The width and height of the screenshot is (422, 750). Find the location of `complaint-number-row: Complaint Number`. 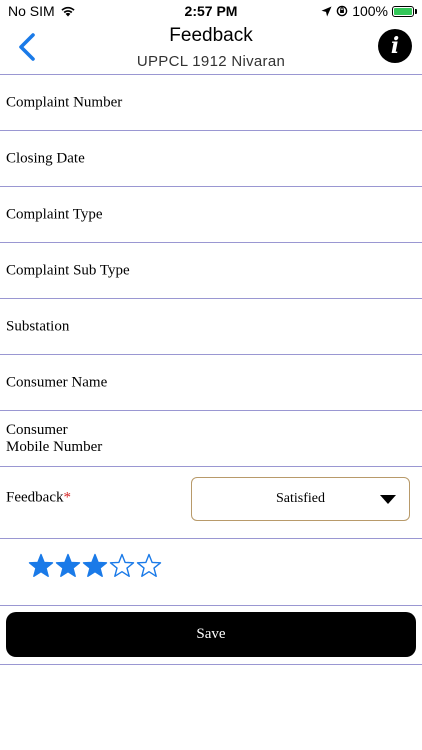

complaint-number-row: Complaint Number is located at coordinates (211, 103).